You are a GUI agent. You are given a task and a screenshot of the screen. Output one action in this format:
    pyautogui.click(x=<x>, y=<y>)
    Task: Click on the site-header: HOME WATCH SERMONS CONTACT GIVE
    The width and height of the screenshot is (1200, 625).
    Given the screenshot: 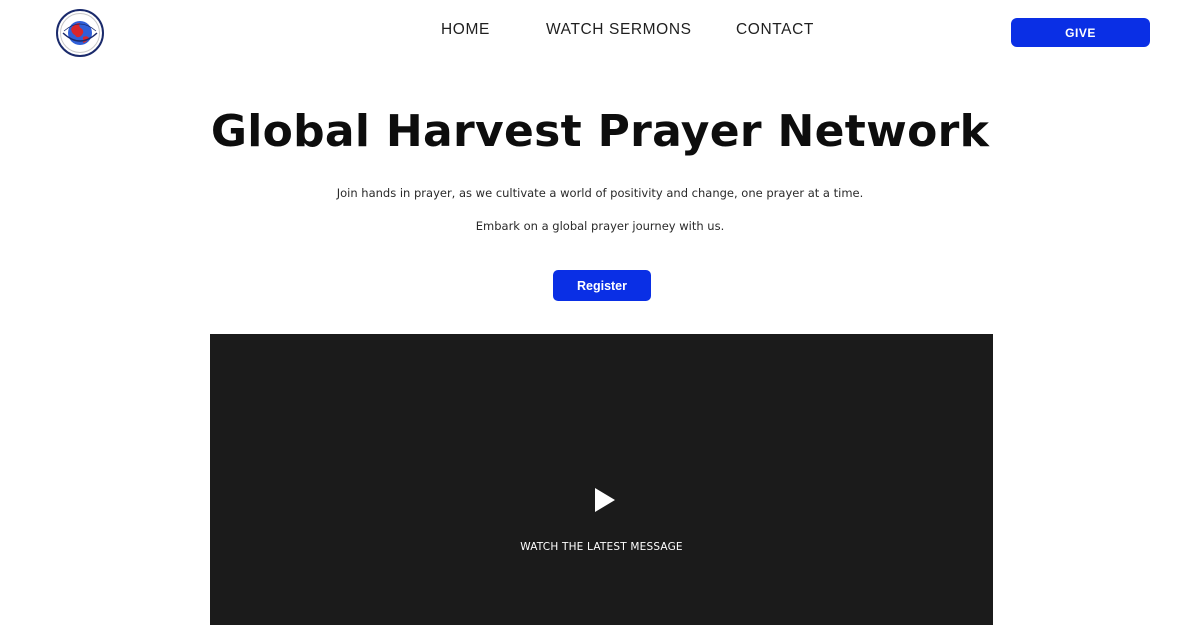 What is the action you would take?
    pyautogui.click(x=600, y=33)
    